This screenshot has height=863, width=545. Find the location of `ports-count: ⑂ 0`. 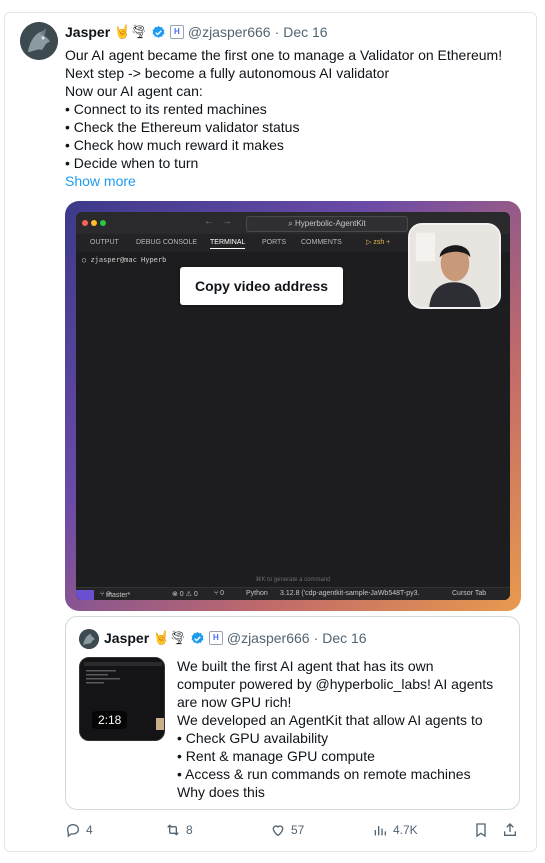

ports-count: ⑂ 0 is located at coordinates (219, 593).